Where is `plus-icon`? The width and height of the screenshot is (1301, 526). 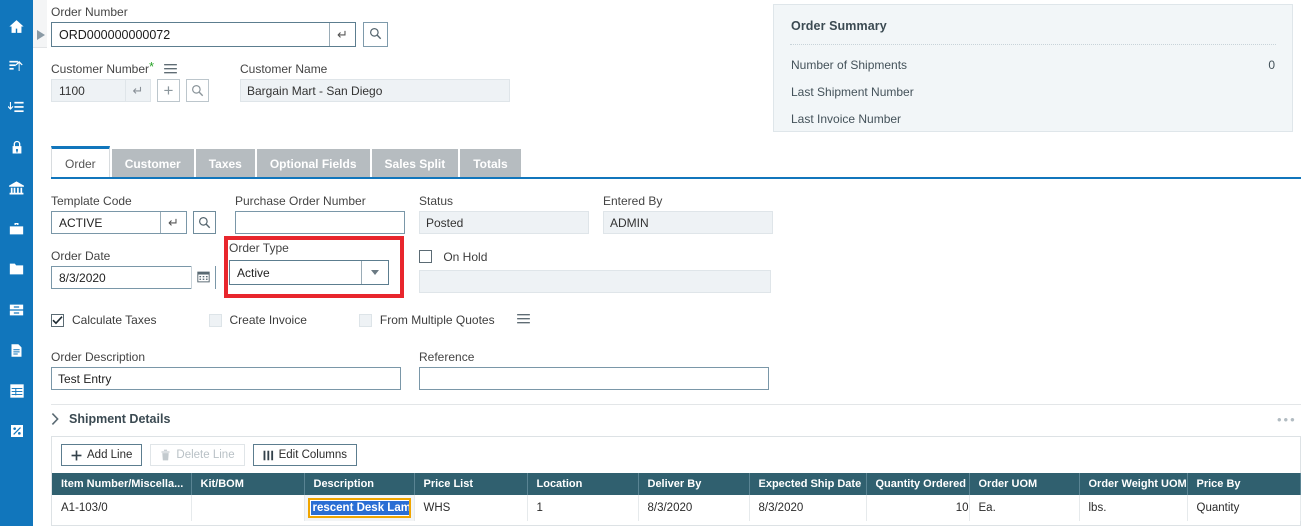 plus-icon is located at coordinates (76, 455).